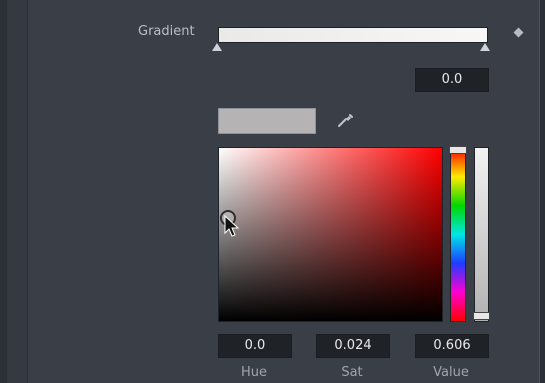 The image size is (545, 383). What do you see at coordinates (255, 346) in the screenshot?
I see `hue-field: 0.0` at bounding box center [255, 346].